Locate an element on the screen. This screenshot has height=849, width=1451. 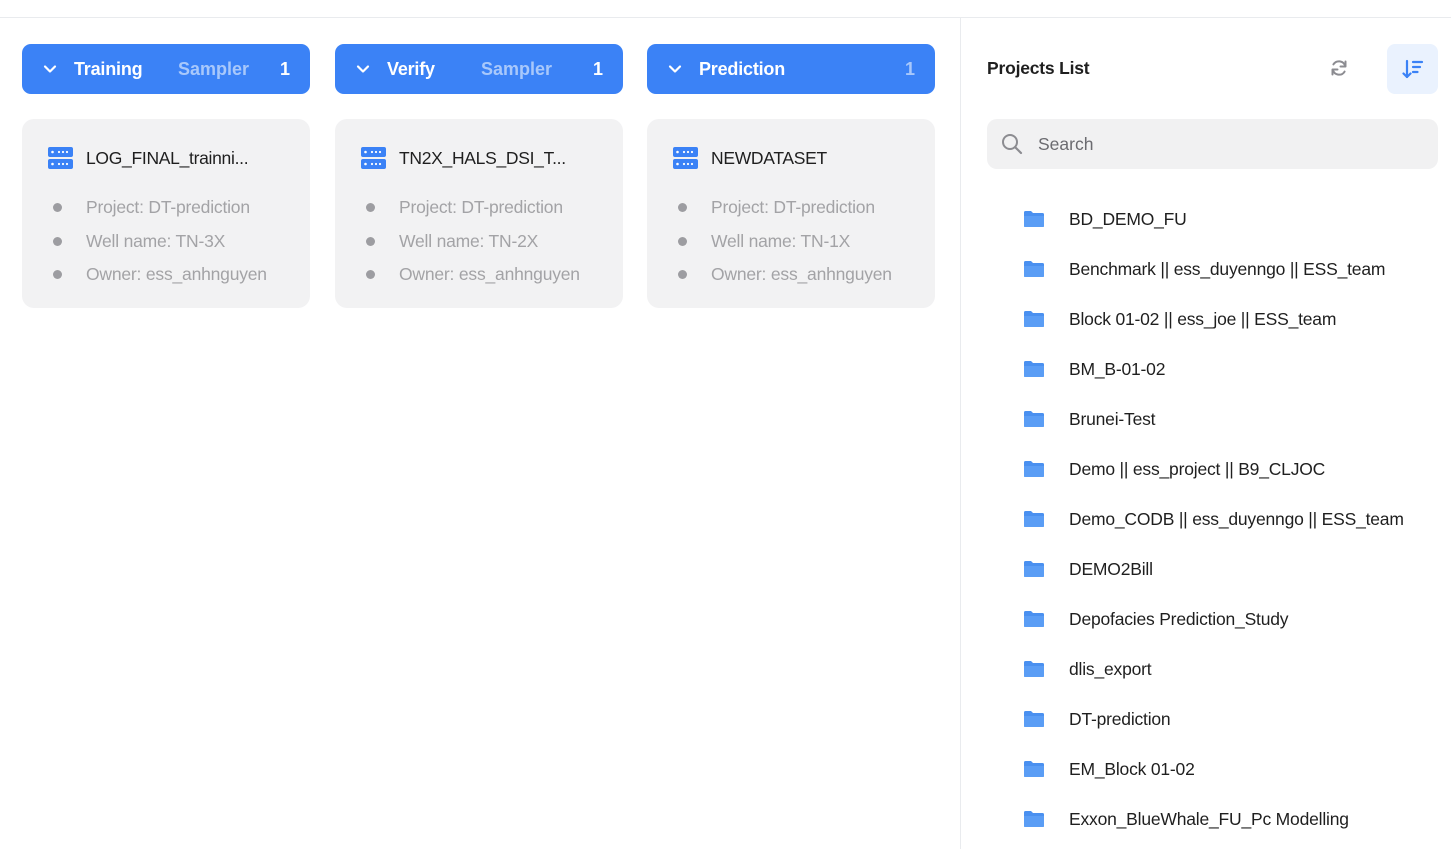
refresh-button is located at coordinates (1339, 68).